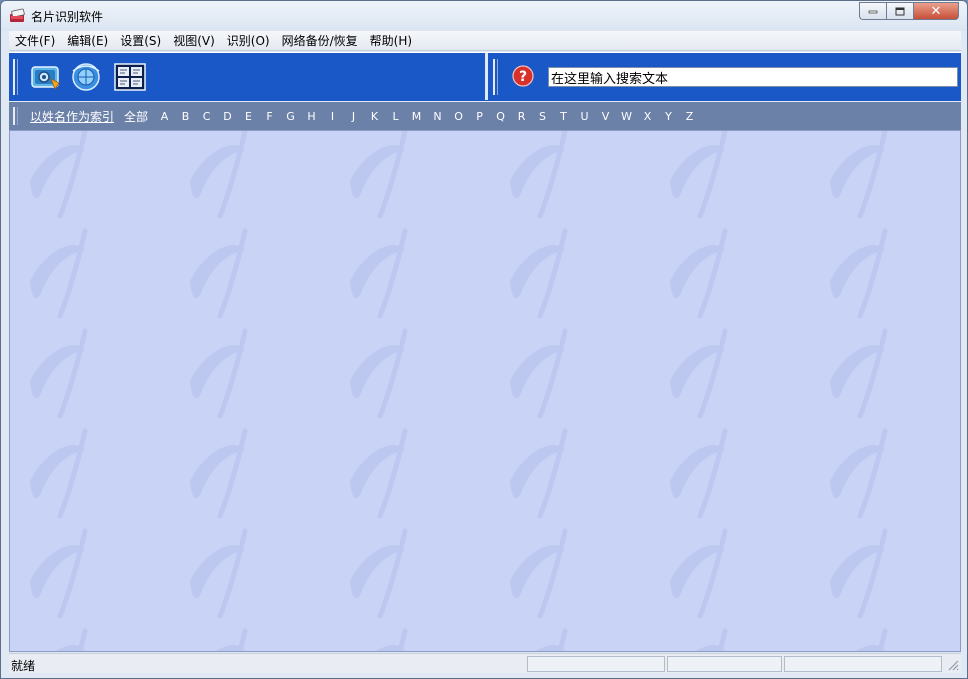 This screenshot has width=968, height=679. I want to click on index-letter-d: D, so click(227, 116).